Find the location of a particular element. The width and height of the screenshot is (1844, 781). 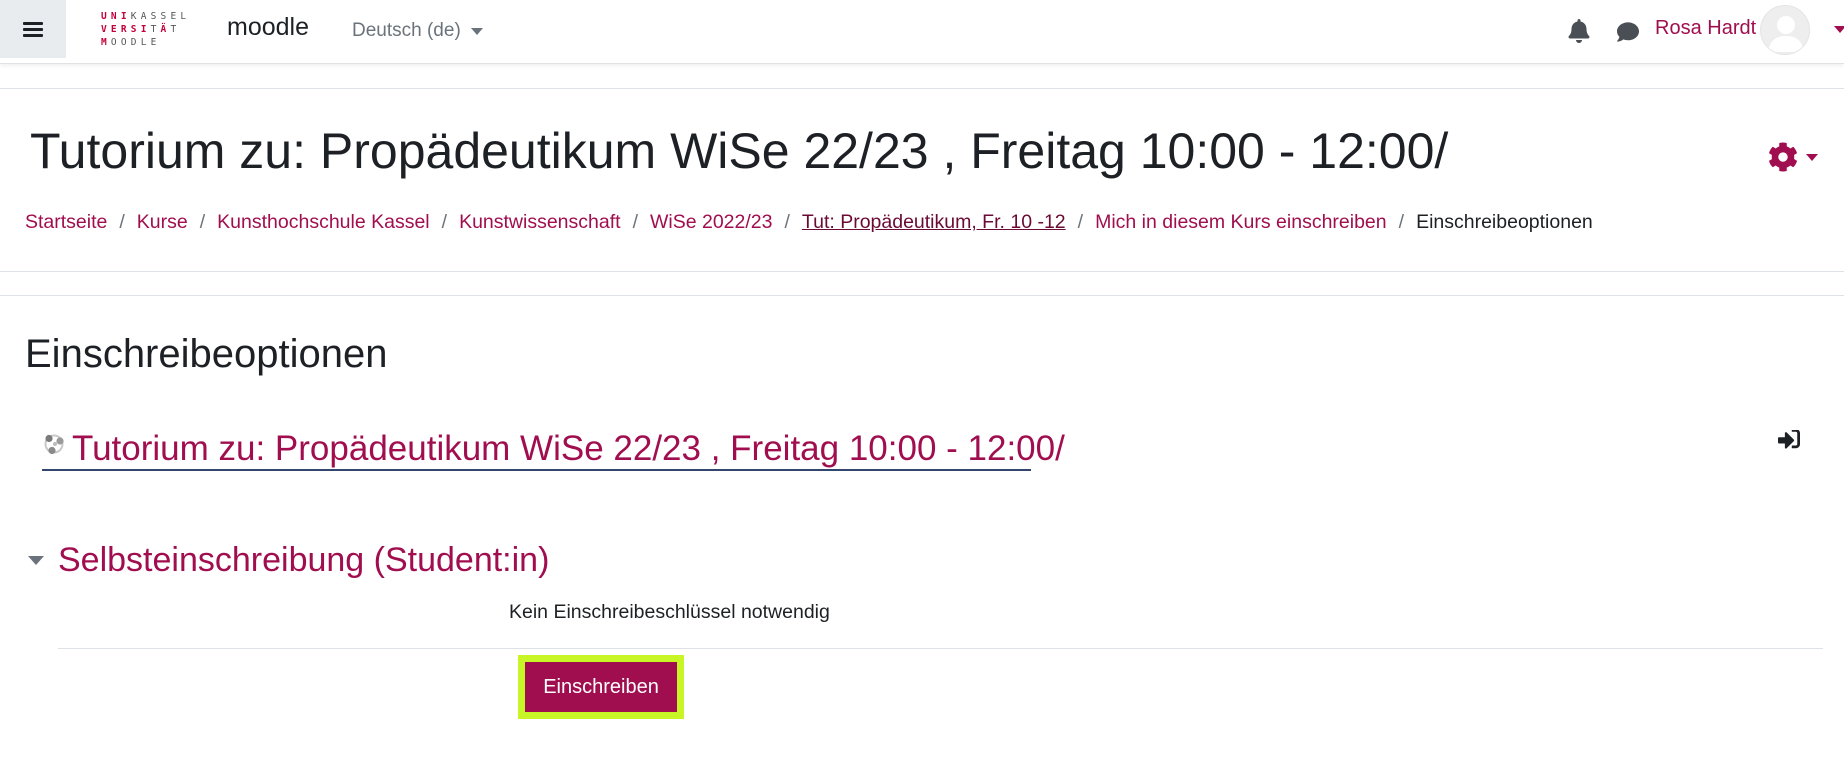

enrol-button: Einschreiben is located at coordinates (601, 687).